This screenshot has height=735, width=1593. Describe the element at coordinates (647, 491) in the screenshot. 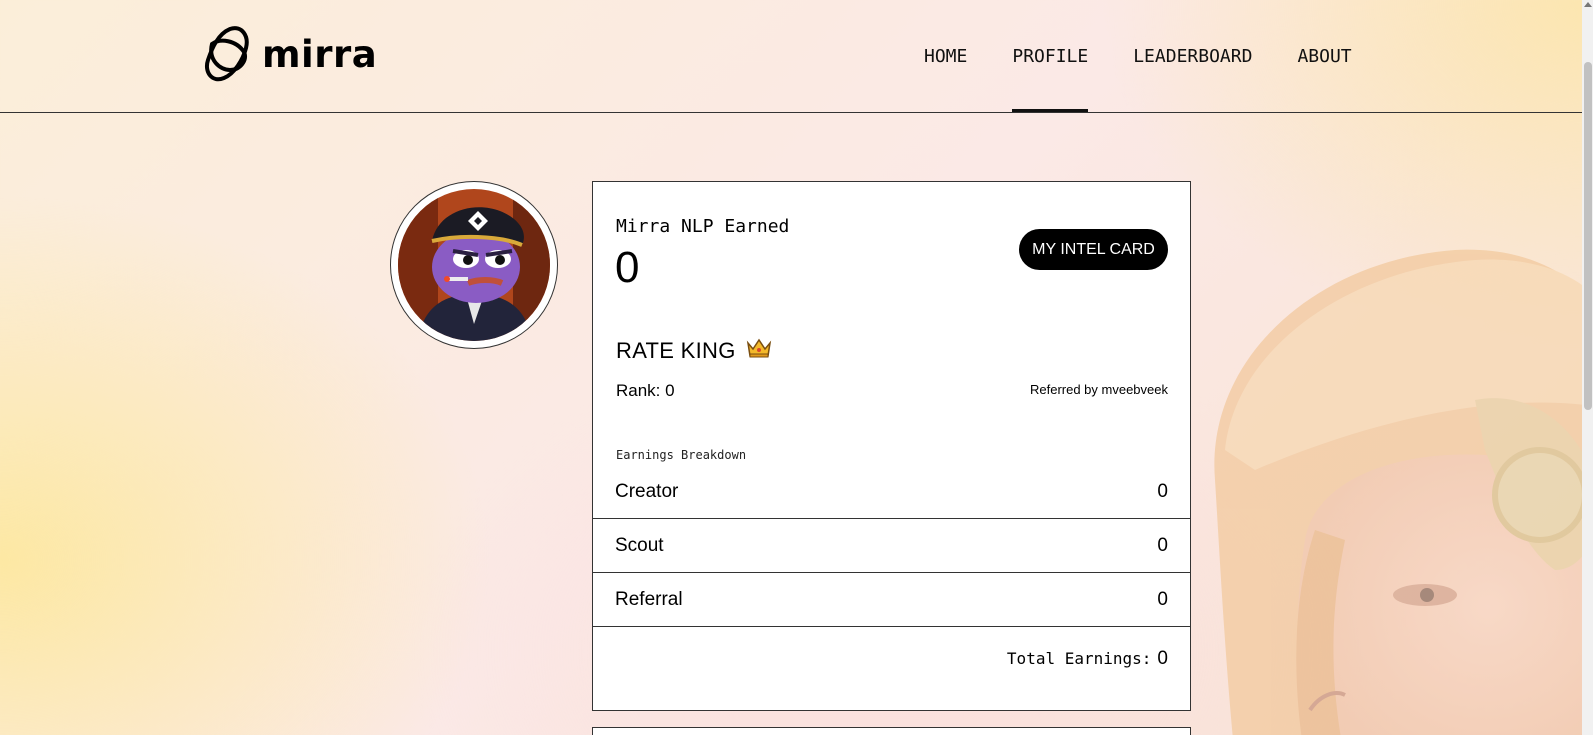

I see `breakdown-label: Creator` at that location.